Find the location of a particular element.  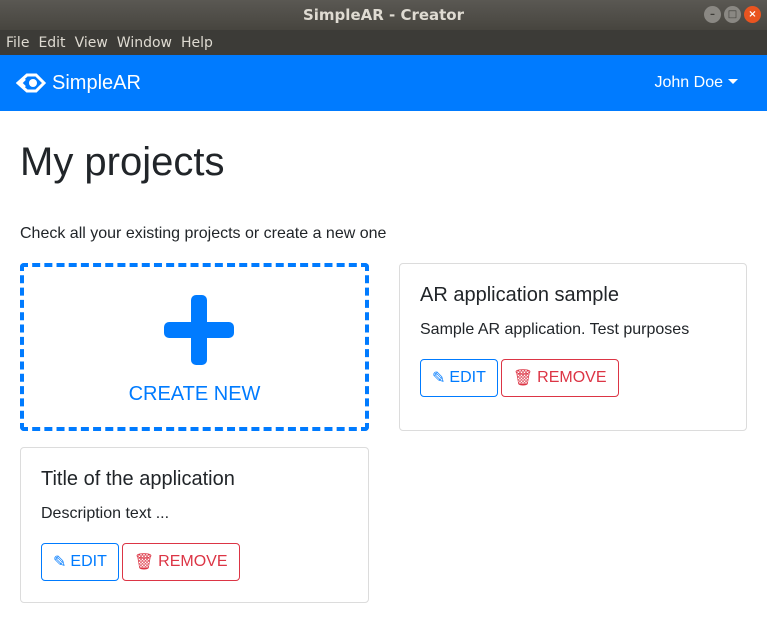

menu-help: Help is located at coordinates (197, 43).